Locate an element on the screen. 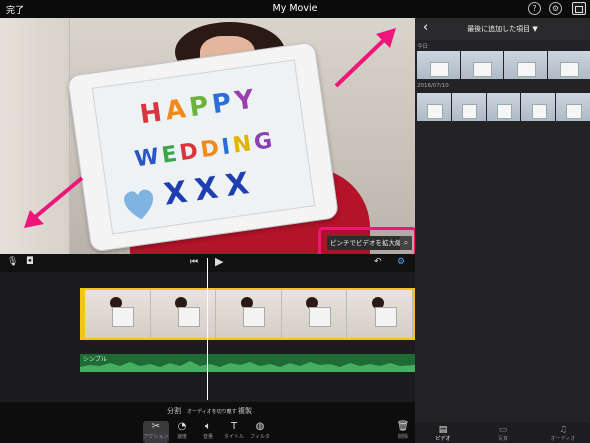  media-tabs: ▤ ビデオ ▭ 写真 ♫ オーディオ is located at coordinates (502, 433).